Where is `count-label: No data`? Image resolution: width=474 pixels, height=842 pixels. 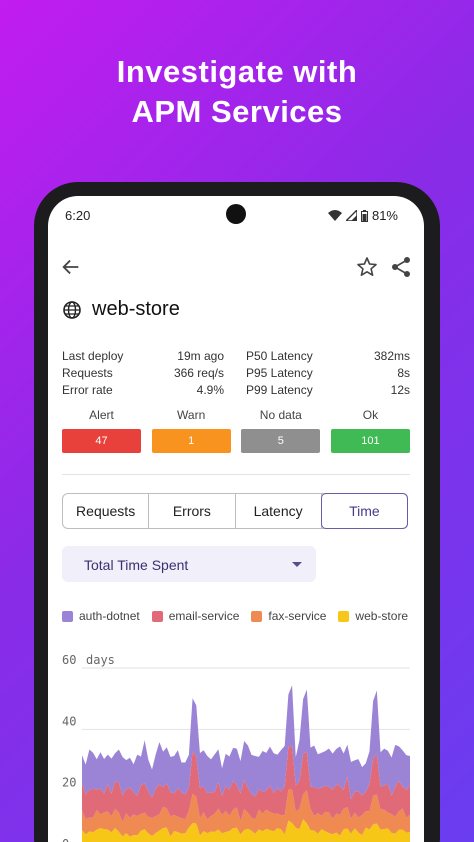 count-label: No data is located at coordinates (280, 415).